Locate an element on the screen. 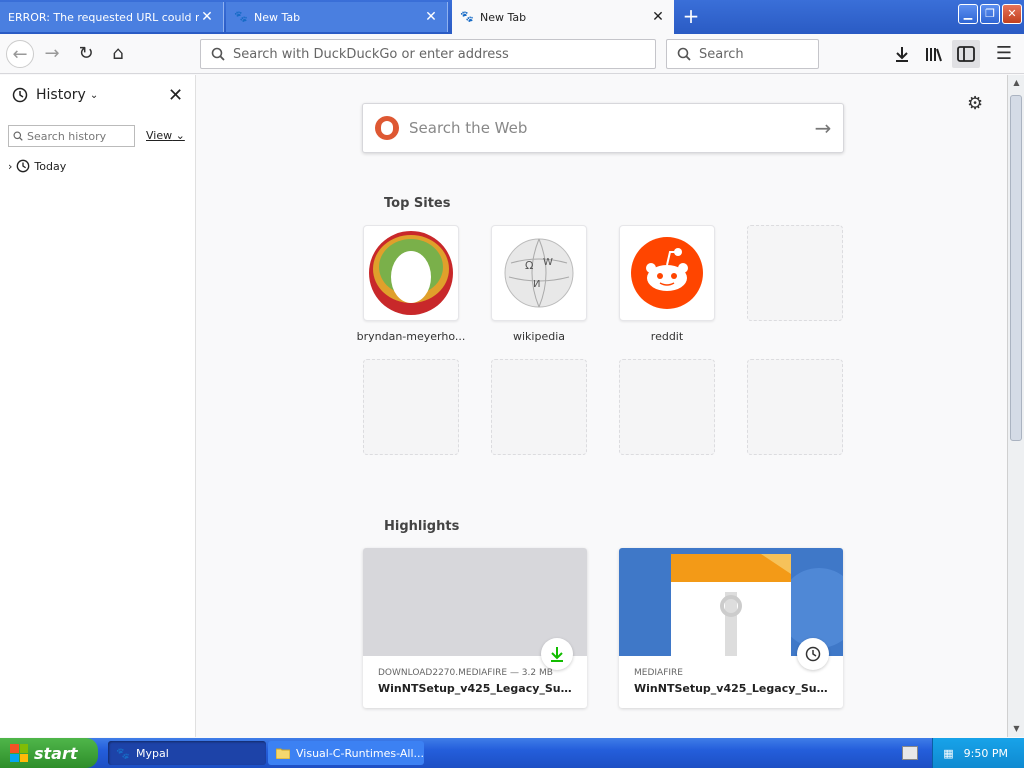 This screenshot has width=1024, height=768. view-menu-button: View ⌄ is located at coordinates (165, 135).